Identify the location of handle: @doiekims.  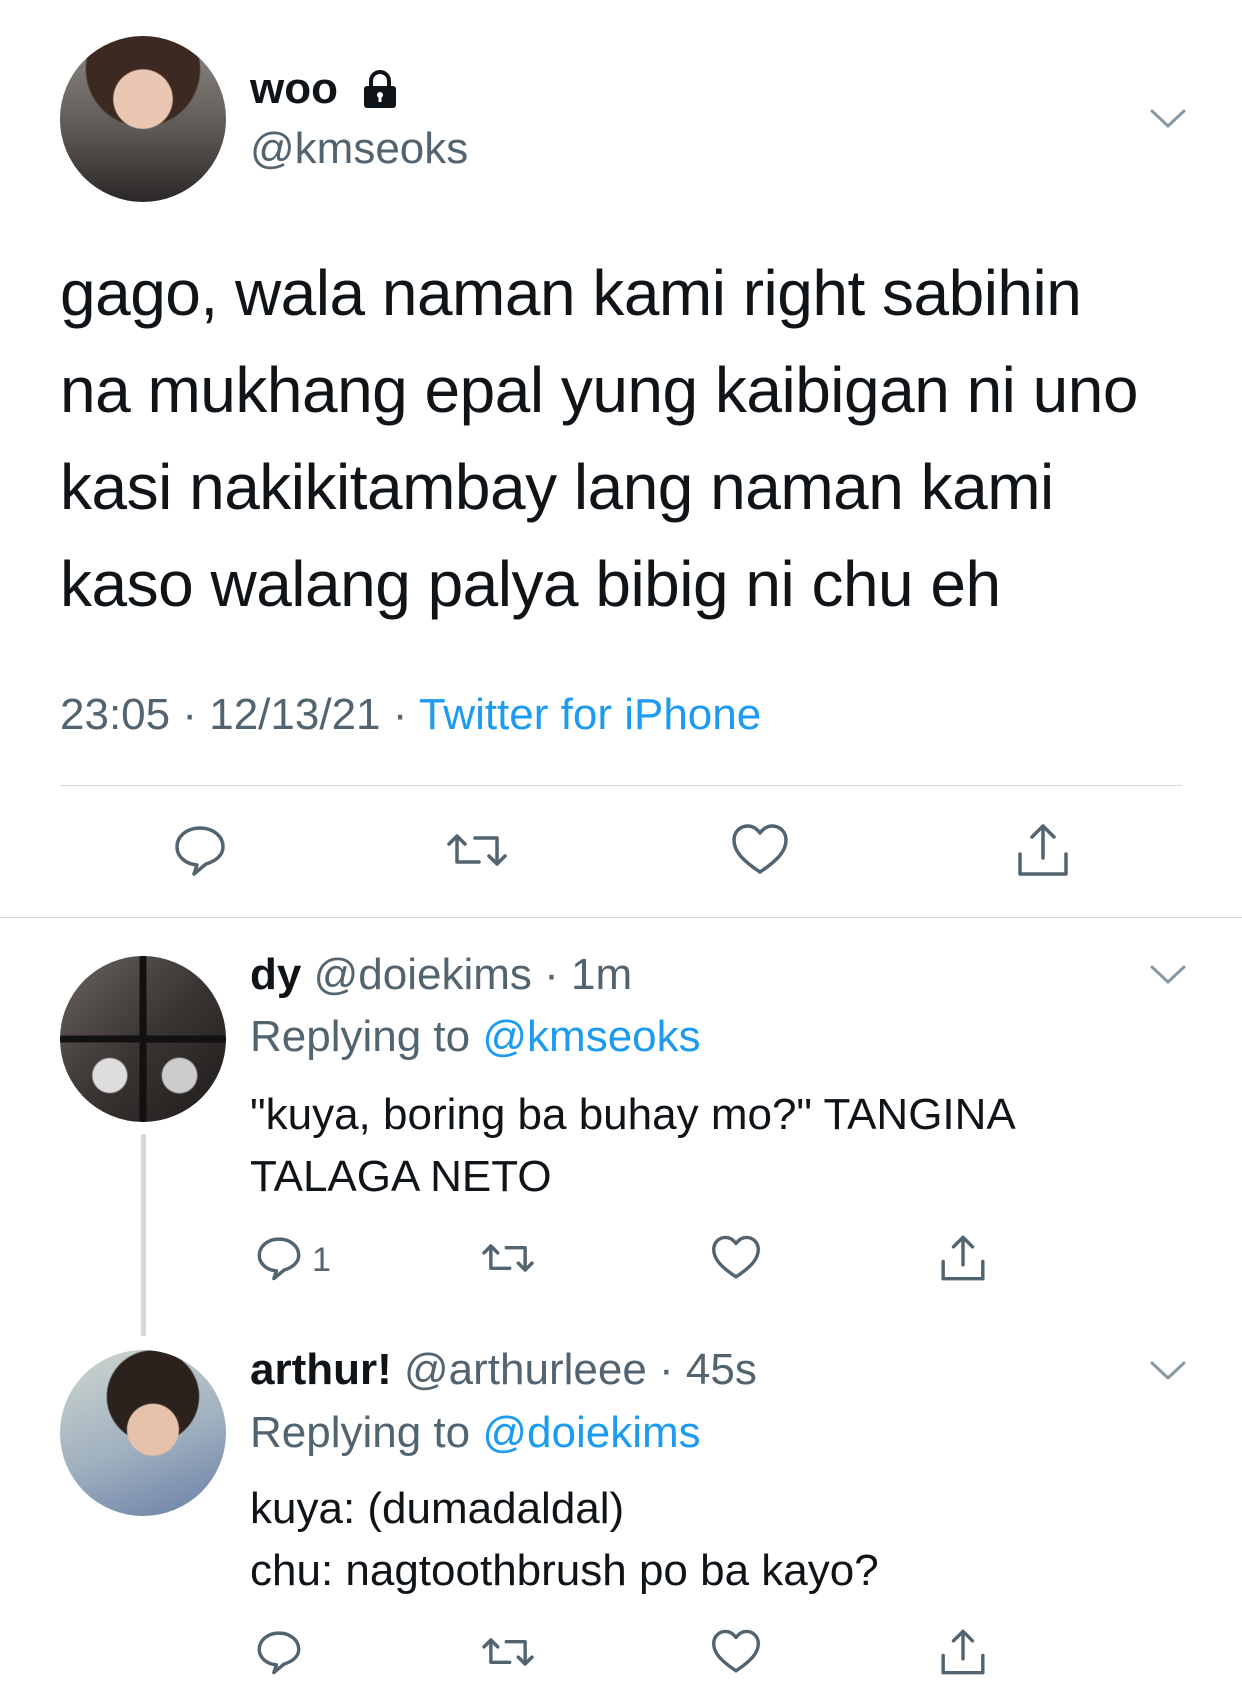
(423, 974).